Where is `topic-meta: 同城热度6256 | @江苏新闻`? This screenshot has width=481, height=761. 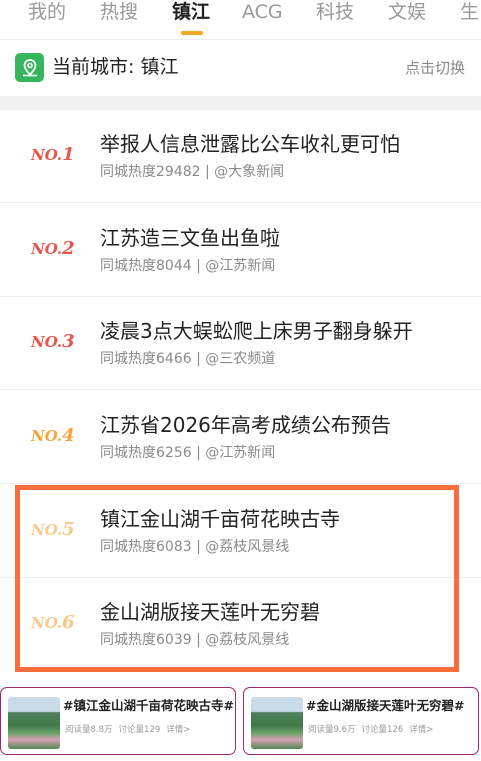 topic-meta: 同城热度6256 | @江苏新闻 is located at coordinates (188, 453).